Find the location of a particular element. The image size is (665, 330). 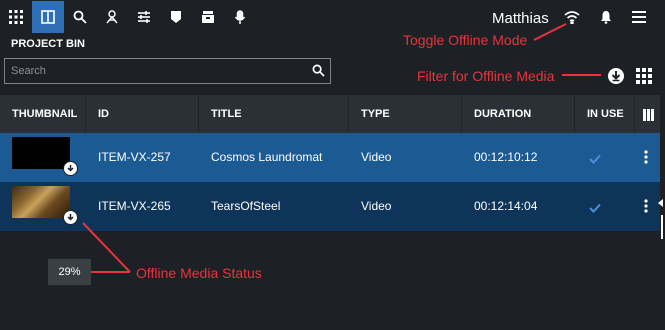

annotation-offline-status: Offline Media Status is located at coordinates (199, 273).